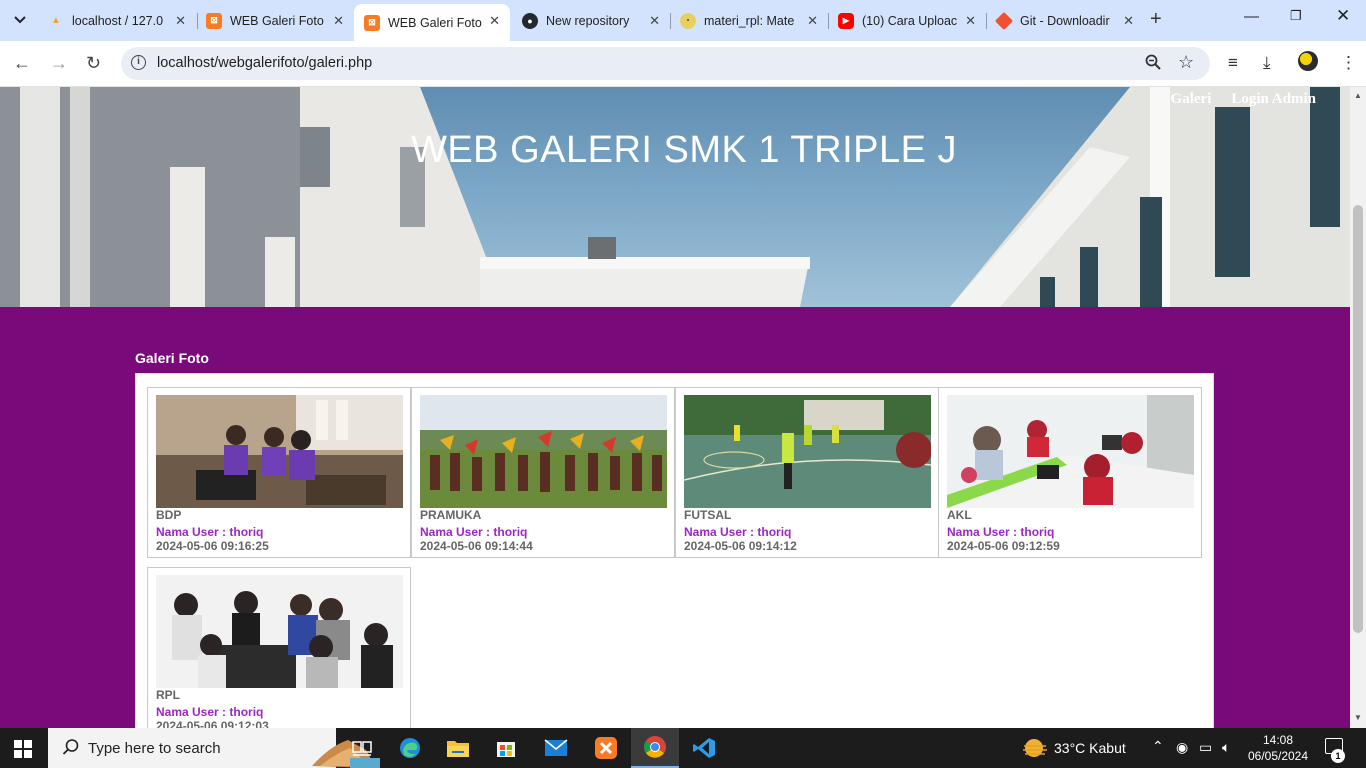  What do you see at coordinates (1003, 546) in the screenshot?
I see `photo-date: 2024-05-06 09:12:59` at bounding box center [1003, 546].